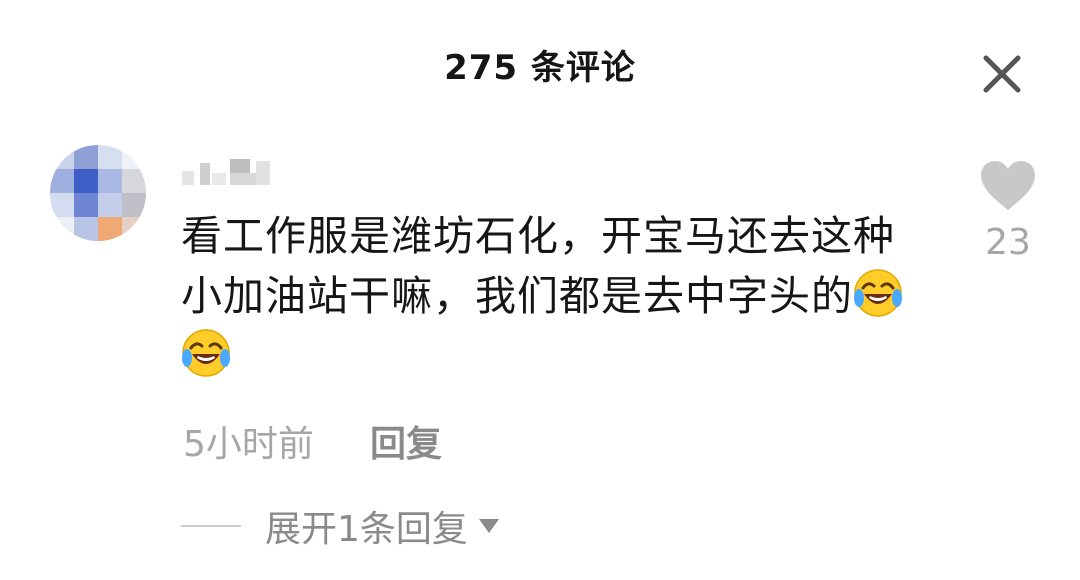  Describe the element at coordinates (228, 173) in the screenshot. I see `username-redacted` at that location.